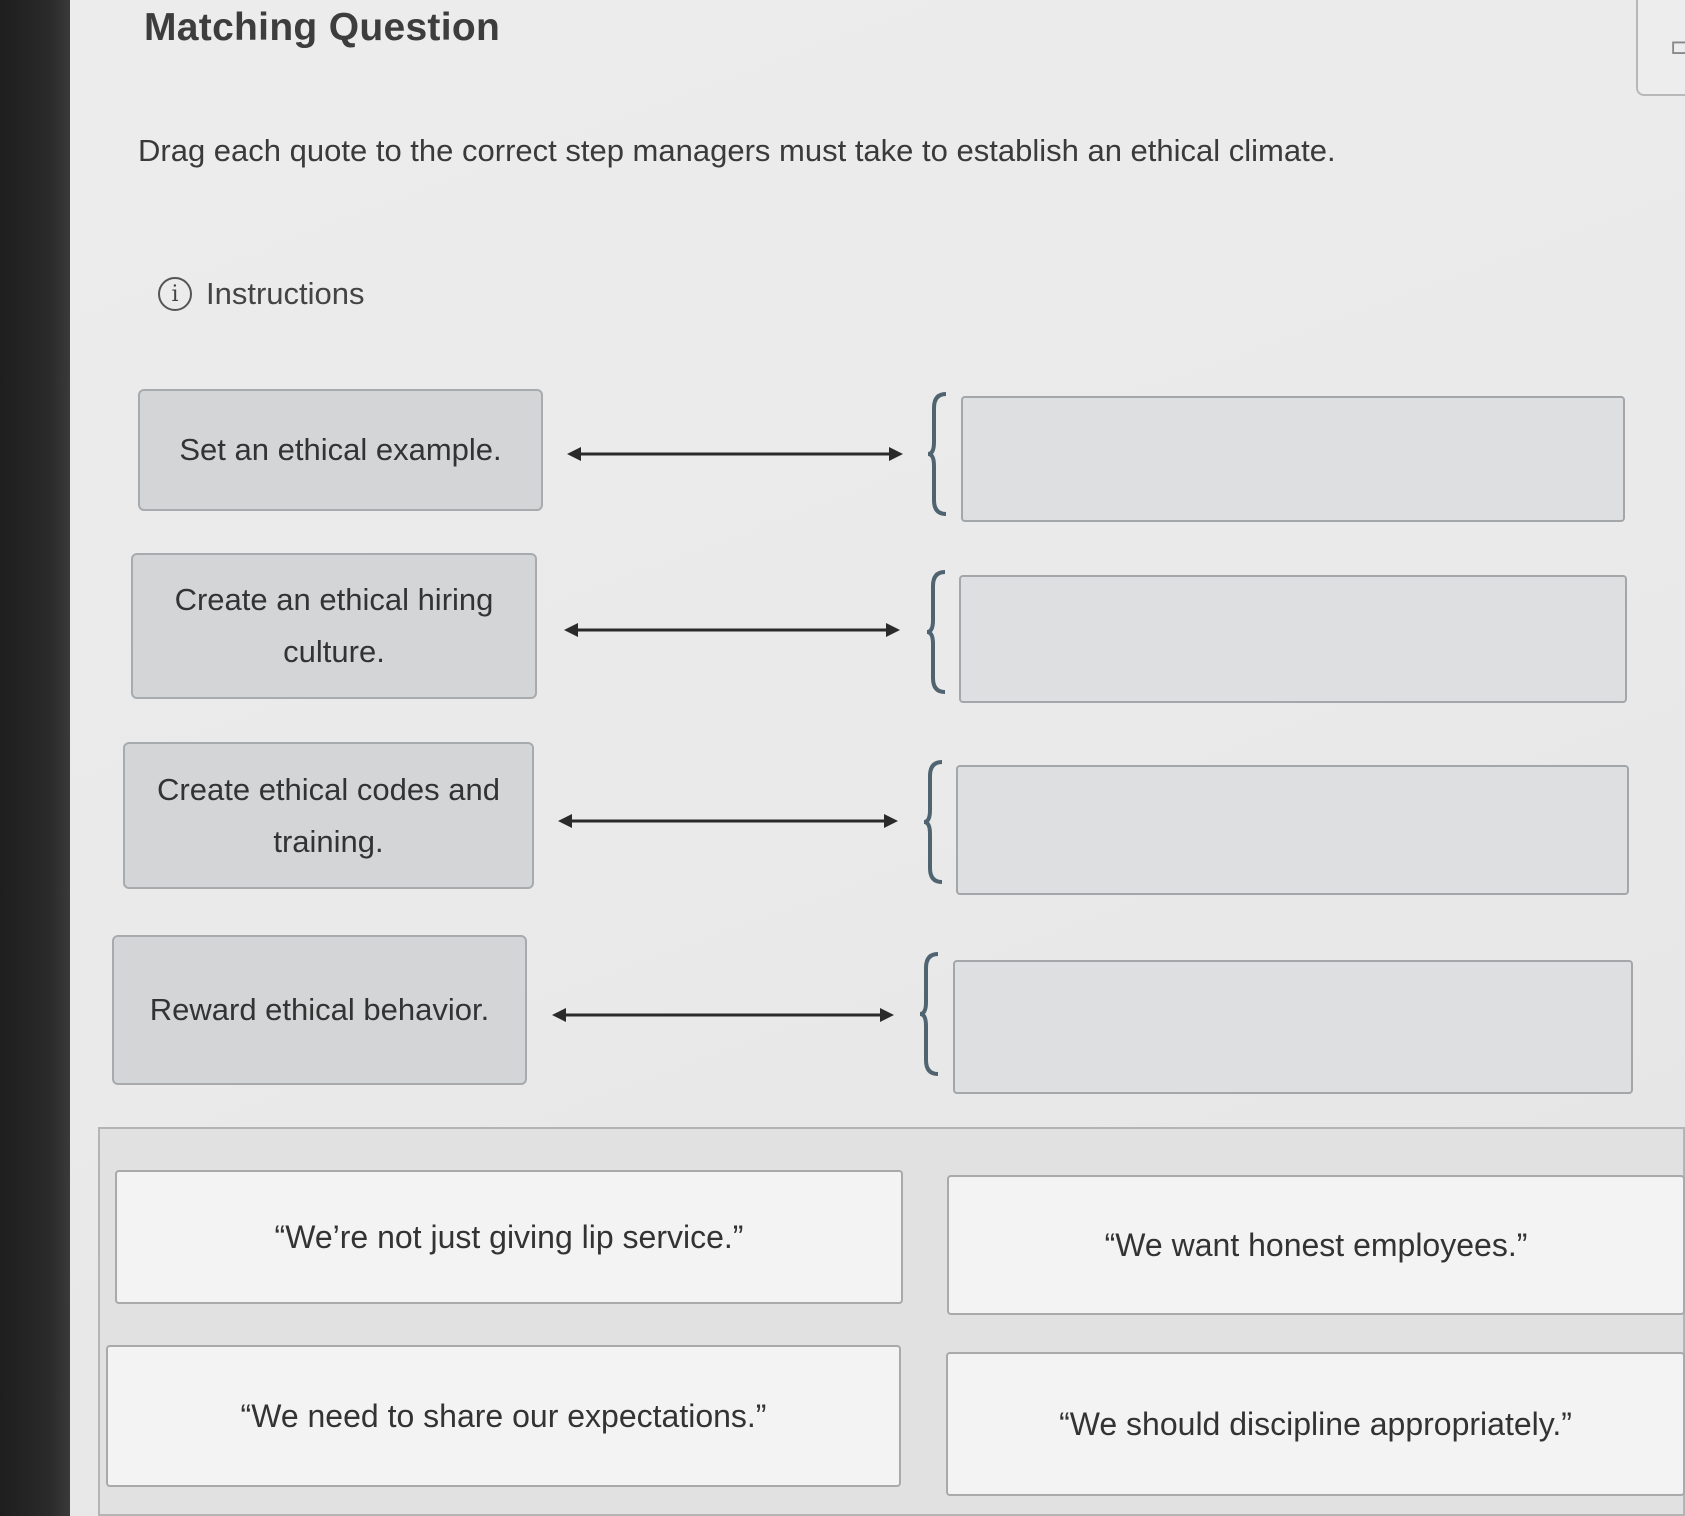  I want to click on quote-discipline: “We should discipline appropriately.”, so click(1315, 1424).